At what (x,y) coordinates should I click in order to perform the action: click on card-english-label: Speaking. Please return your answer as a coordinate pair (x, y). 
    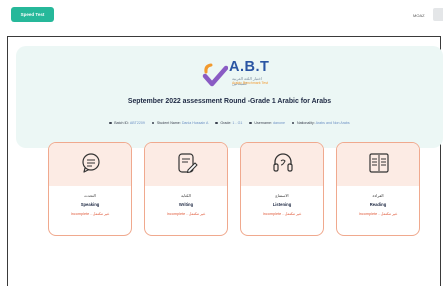
    Looking at the image, I should click on (90, 204).